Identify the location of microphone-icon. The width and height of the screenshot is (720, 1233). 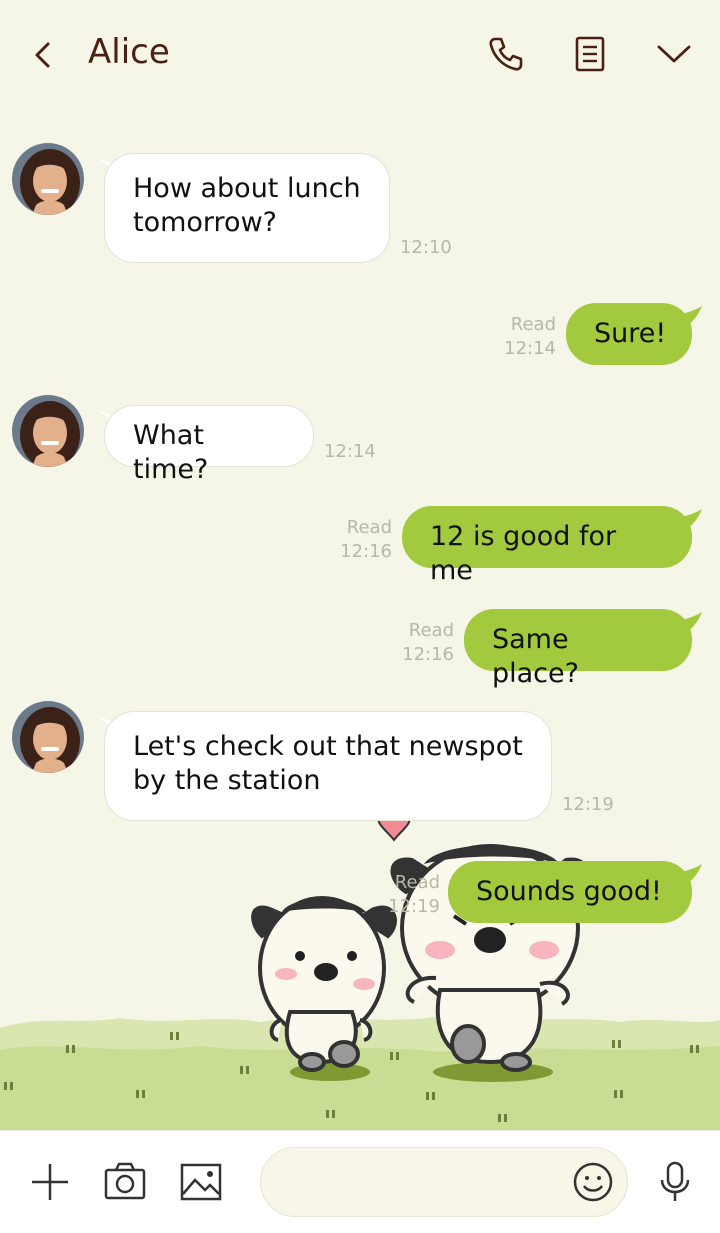
(675, 1182).